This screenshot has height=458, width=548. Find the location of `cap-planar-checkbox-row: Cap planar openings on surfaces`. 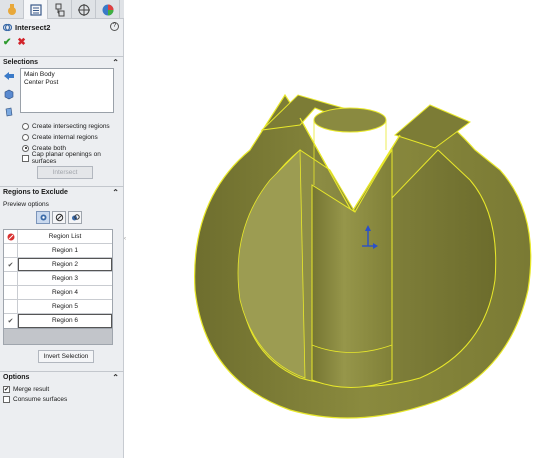

cap-planar-checkbox-row: Cap planar openings on surfaces is located at coordinates (72, 158).